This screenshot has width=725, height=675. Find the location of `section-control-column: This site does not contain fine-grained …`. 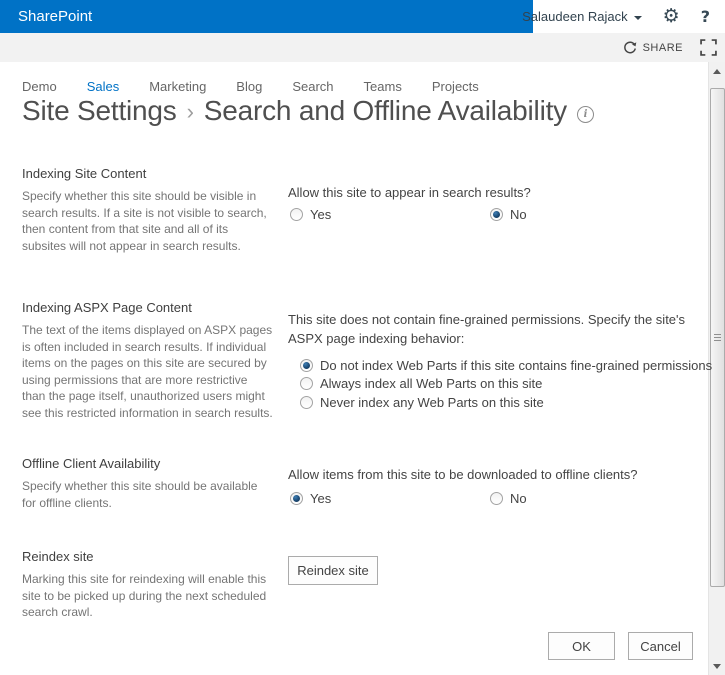

section-control-column: This site does not contain fine-grained … is located at coordinates (503, 356).